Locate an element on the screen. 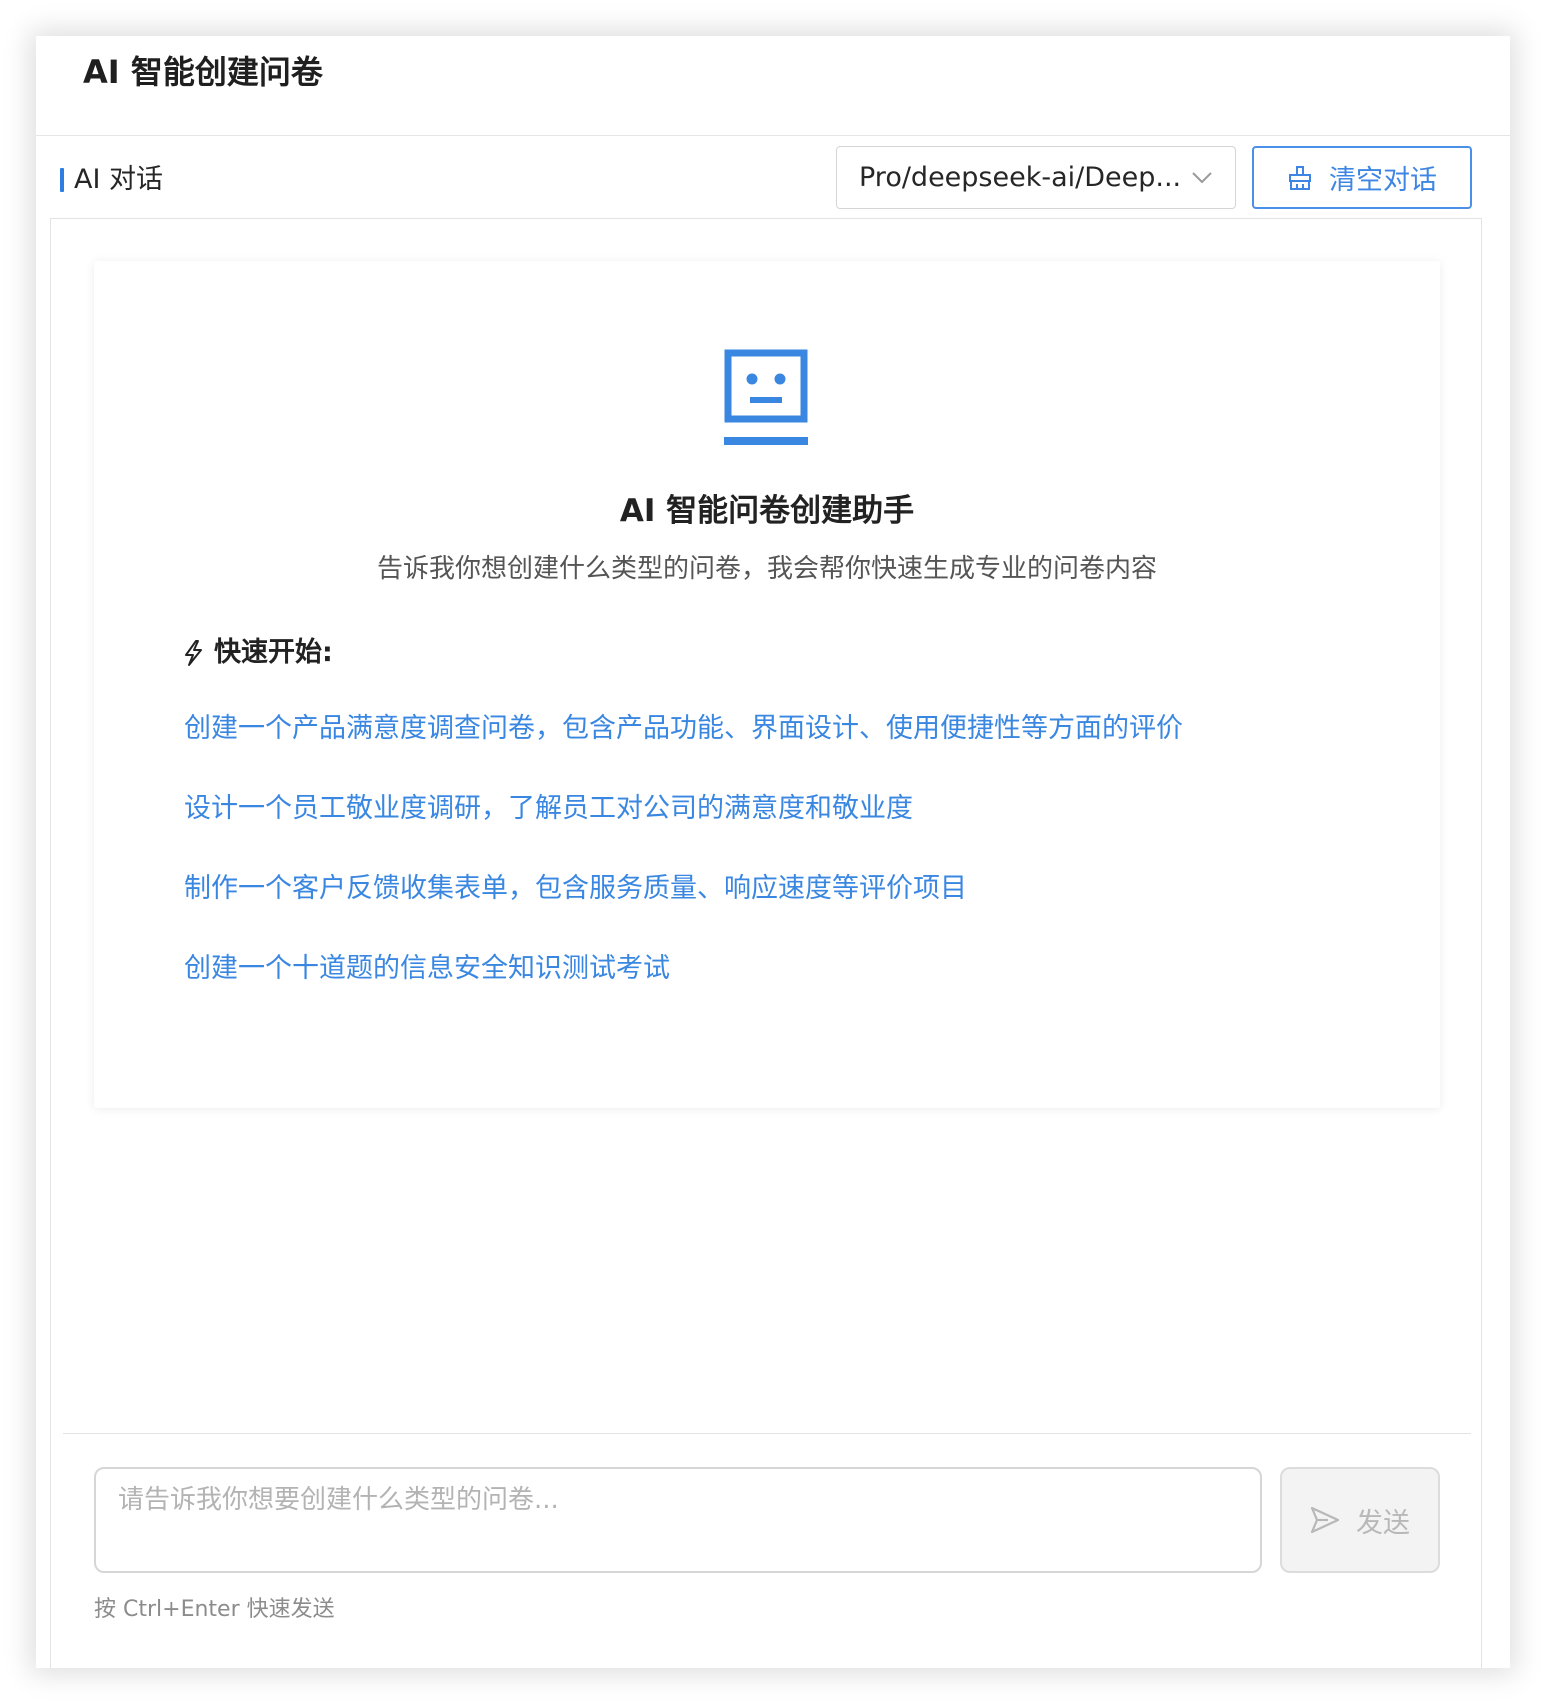 This screenshot has width=1546, height=1704. accent-bar is located at coordinates (62, 180).